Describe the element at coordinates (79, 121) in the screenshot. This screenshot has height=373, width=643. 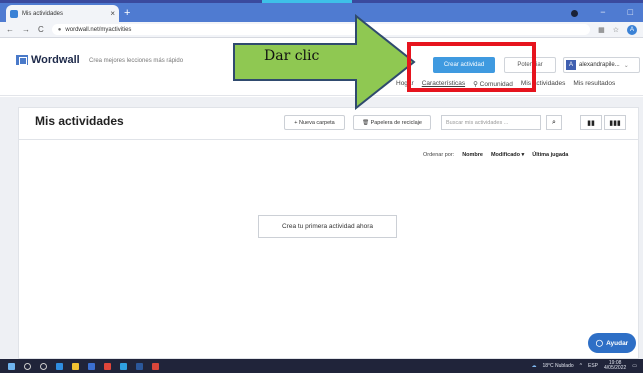
I see `page-title: Mis actividades` at that location.